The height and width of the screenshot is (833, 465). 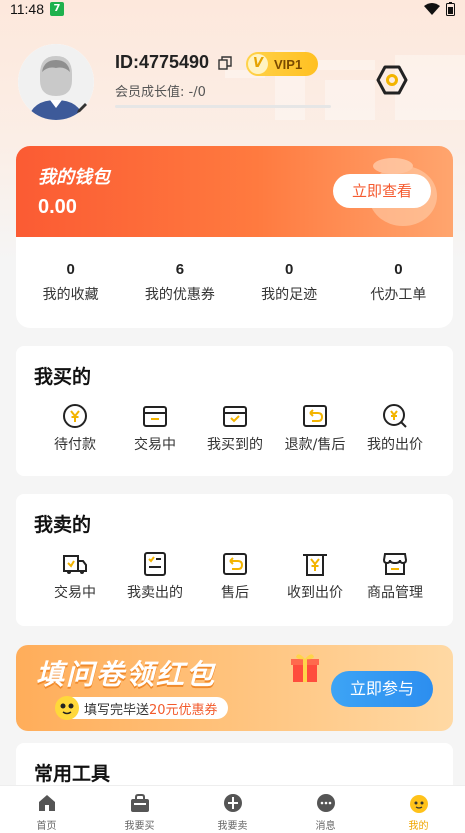 I want to click on tab-home: 首页, so click(x=46, y=809).